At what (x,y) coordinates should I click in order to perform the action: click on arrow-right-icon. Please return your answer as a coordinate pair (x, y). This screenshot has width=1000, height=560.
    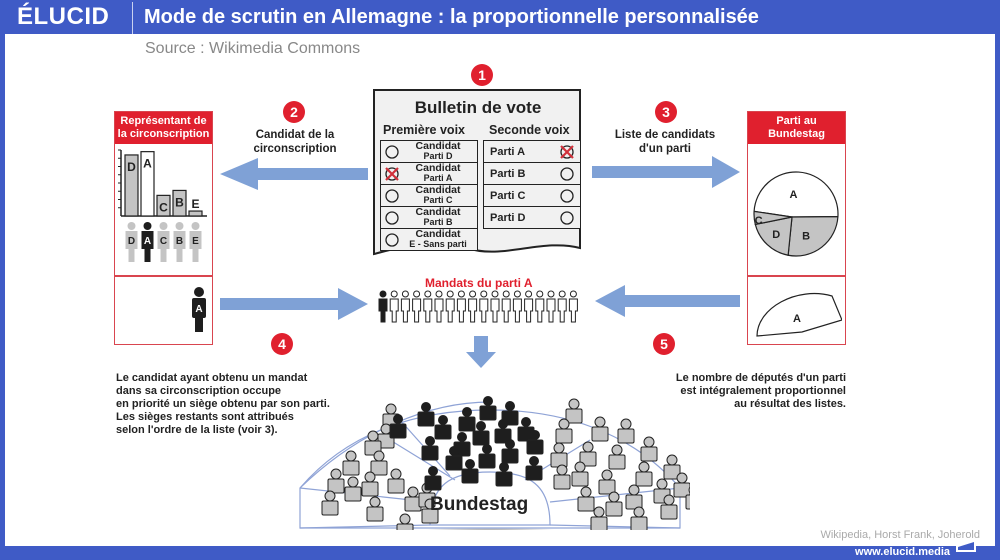
    Looking at the image, I should click on (294, 304).